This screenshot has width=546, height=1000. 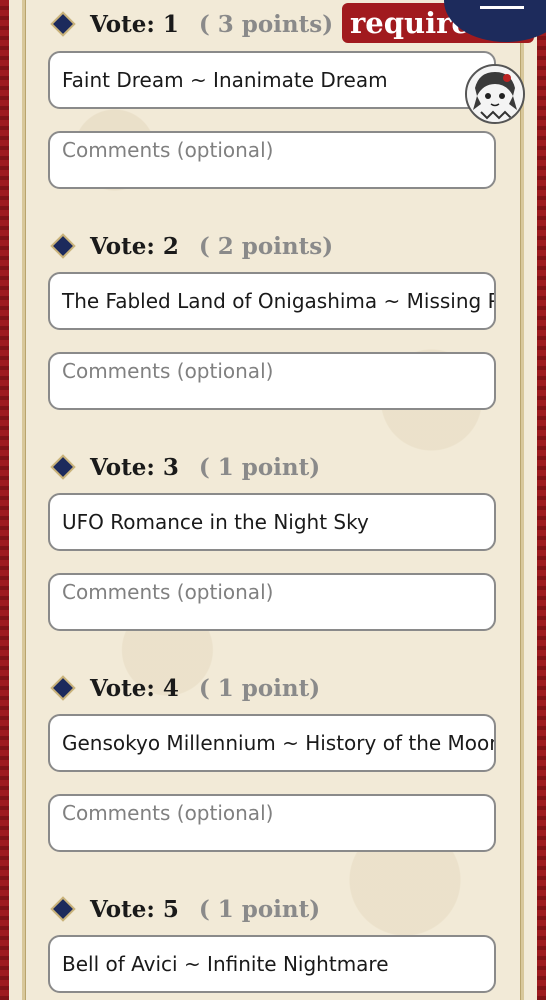 I want to click on right-ornamental-border, so click(x=541, y=500).